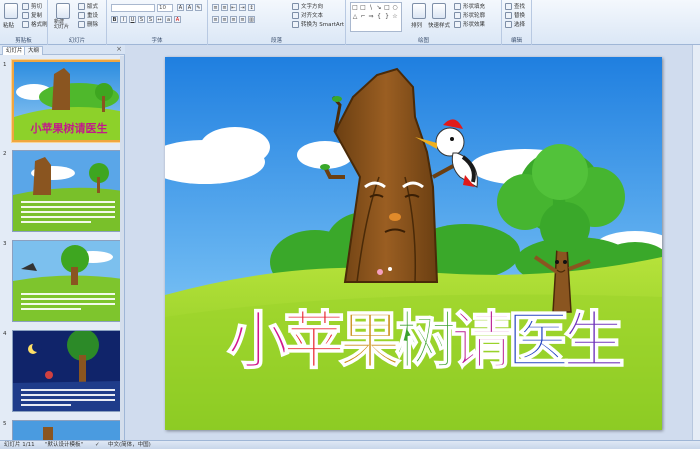 This screenshot has width=700, height=449. What do you see at coordinates (129, 445) in the screenshot?
I see `language-indicator: 中文(简体，中国)` at bounding box center [129, 445].